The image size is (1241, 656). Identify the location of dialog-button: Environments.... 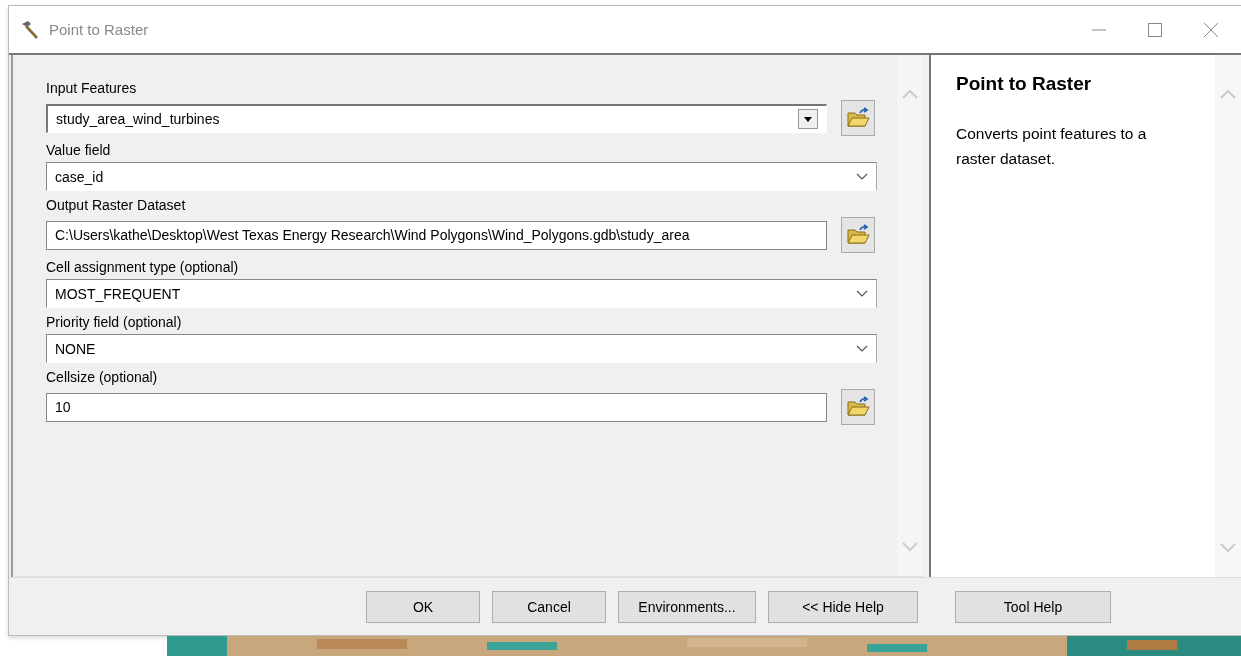
(687, 606).